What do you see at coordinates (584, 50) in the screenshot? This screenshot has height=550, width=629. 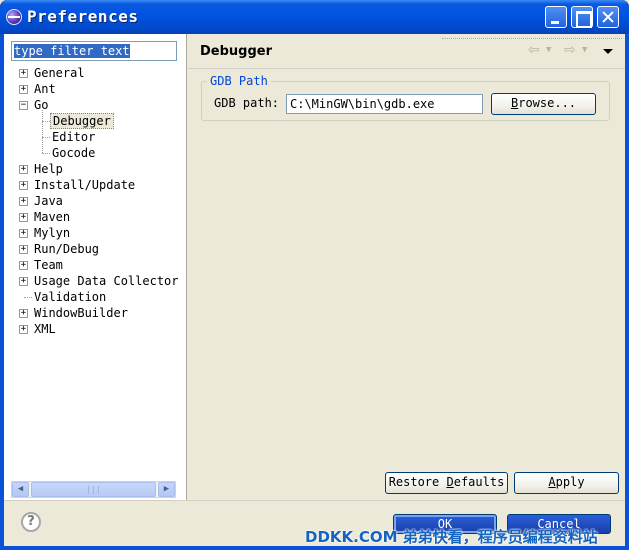 I see `forward-dropdown-icon: ▼` at bounding box center [584, 50].